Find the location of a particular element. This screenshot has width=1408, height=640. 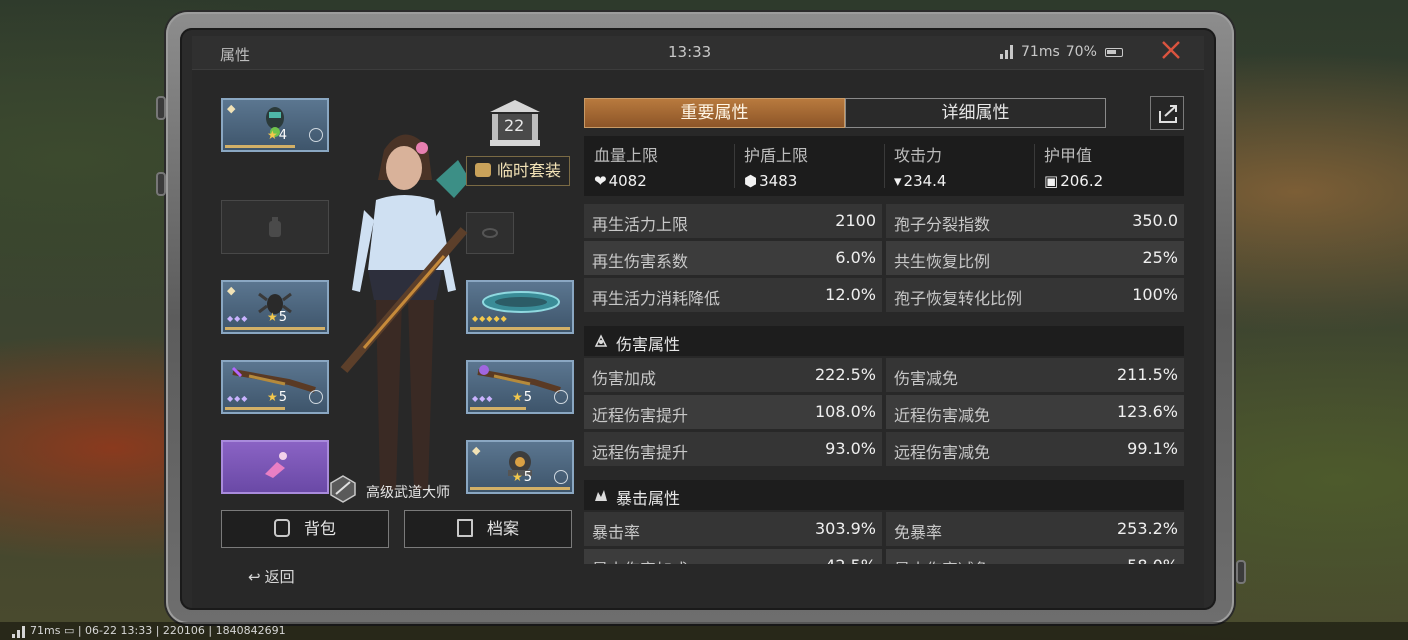

close-button is located at coordinates (1171, 53).